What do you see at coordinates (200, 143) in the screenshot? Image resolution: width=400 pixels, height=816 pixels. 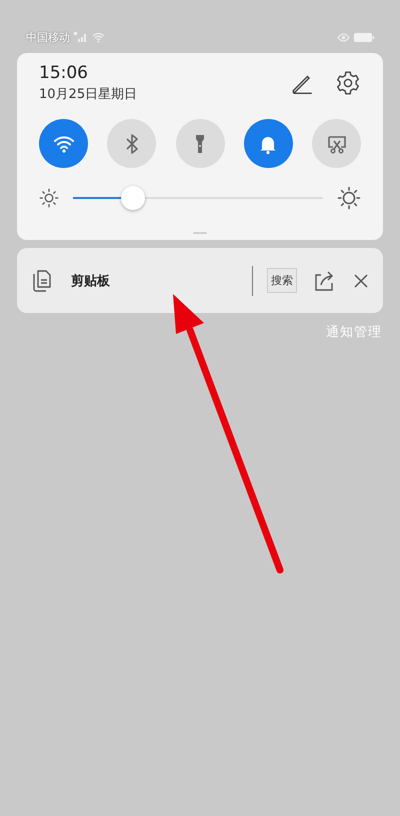 I see `flashlight-toggle` at bounding box center [200, 143].